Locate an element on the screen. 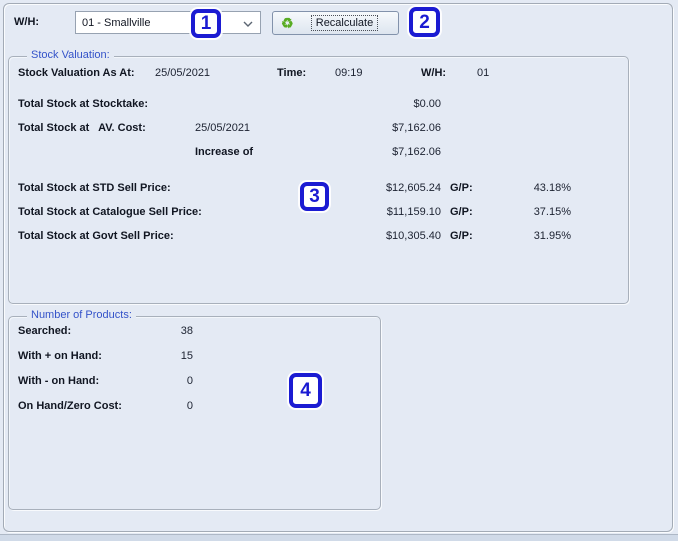  std-sell-label: Total Stock at STD Sell Price: is located at coordinates (94, 188).